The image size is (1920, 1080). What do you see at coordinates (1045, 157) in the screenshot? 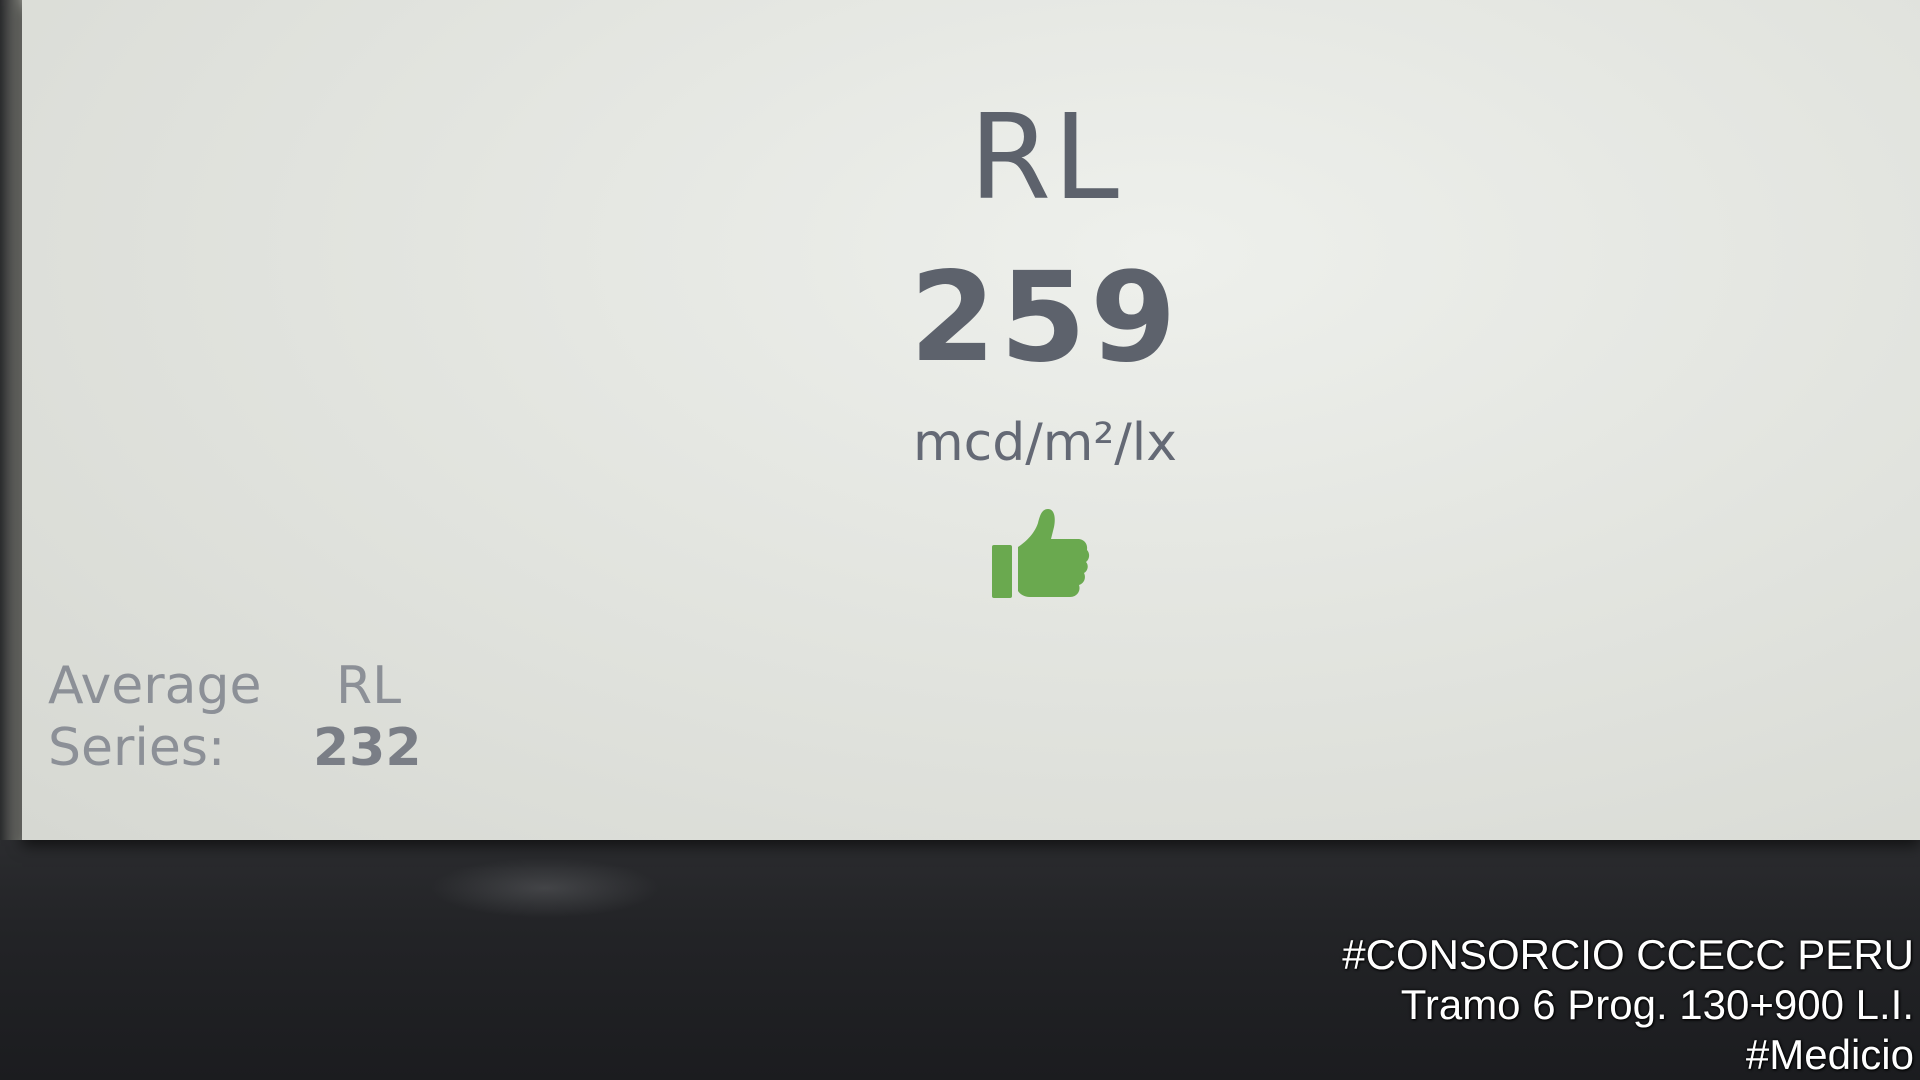
I see `reading-label: RL` at bounding box center [1045, 157].